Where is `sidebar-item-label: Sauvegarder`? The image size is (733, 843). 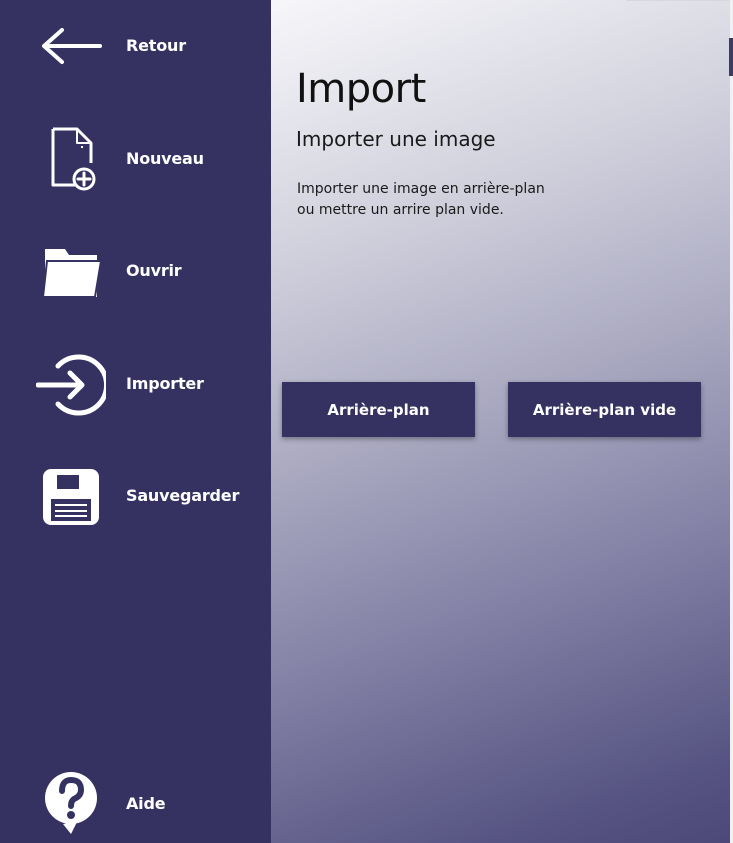
sidebar-item-label: Sauvegarder is located at coordinates (183, 495).